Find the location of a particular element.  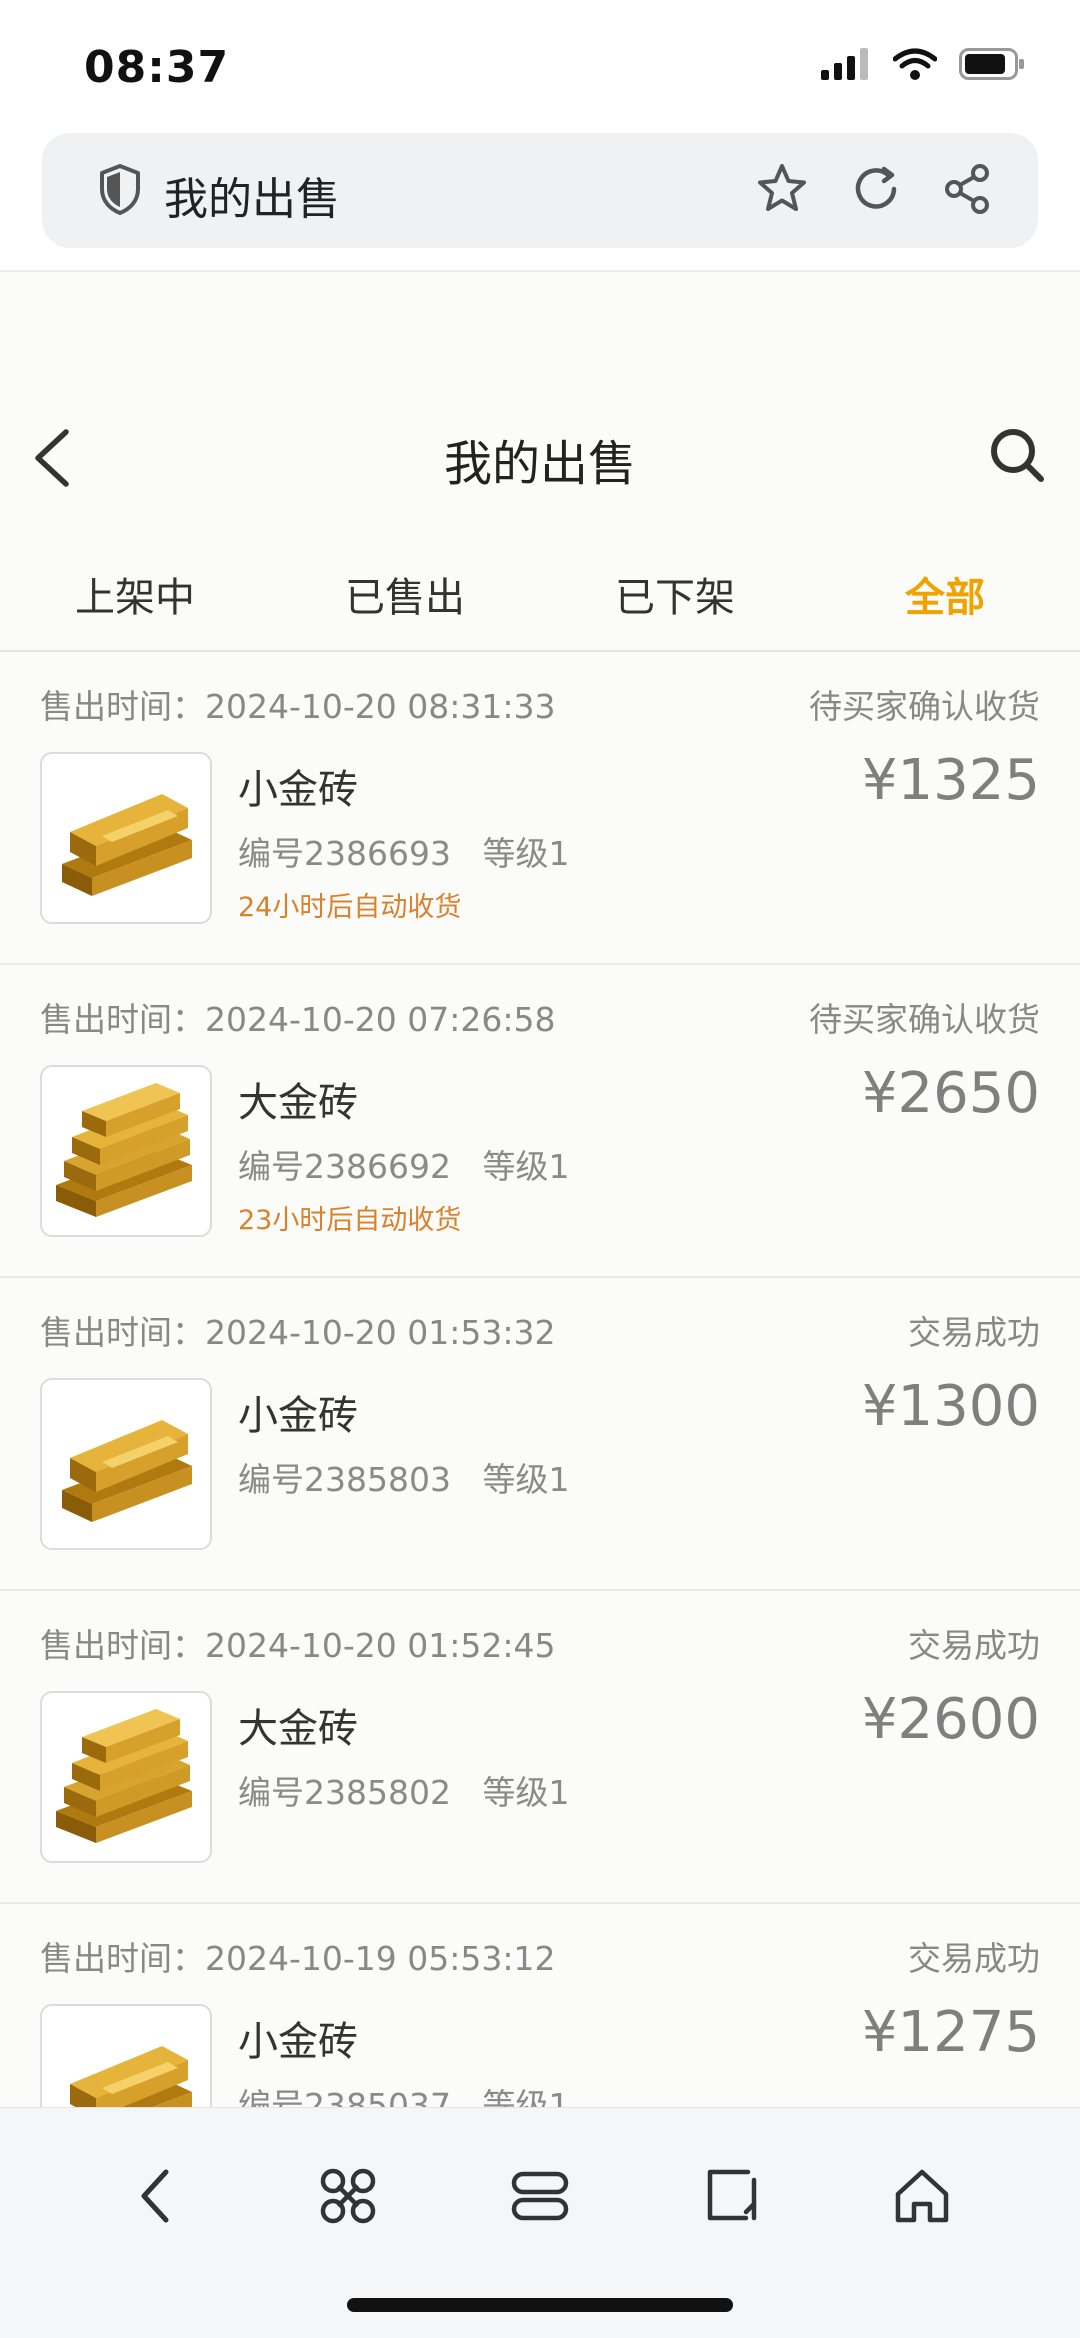

sale-time: 售出时间：2024-10-20 01:53:32 is located at coordinates (298, 1332).